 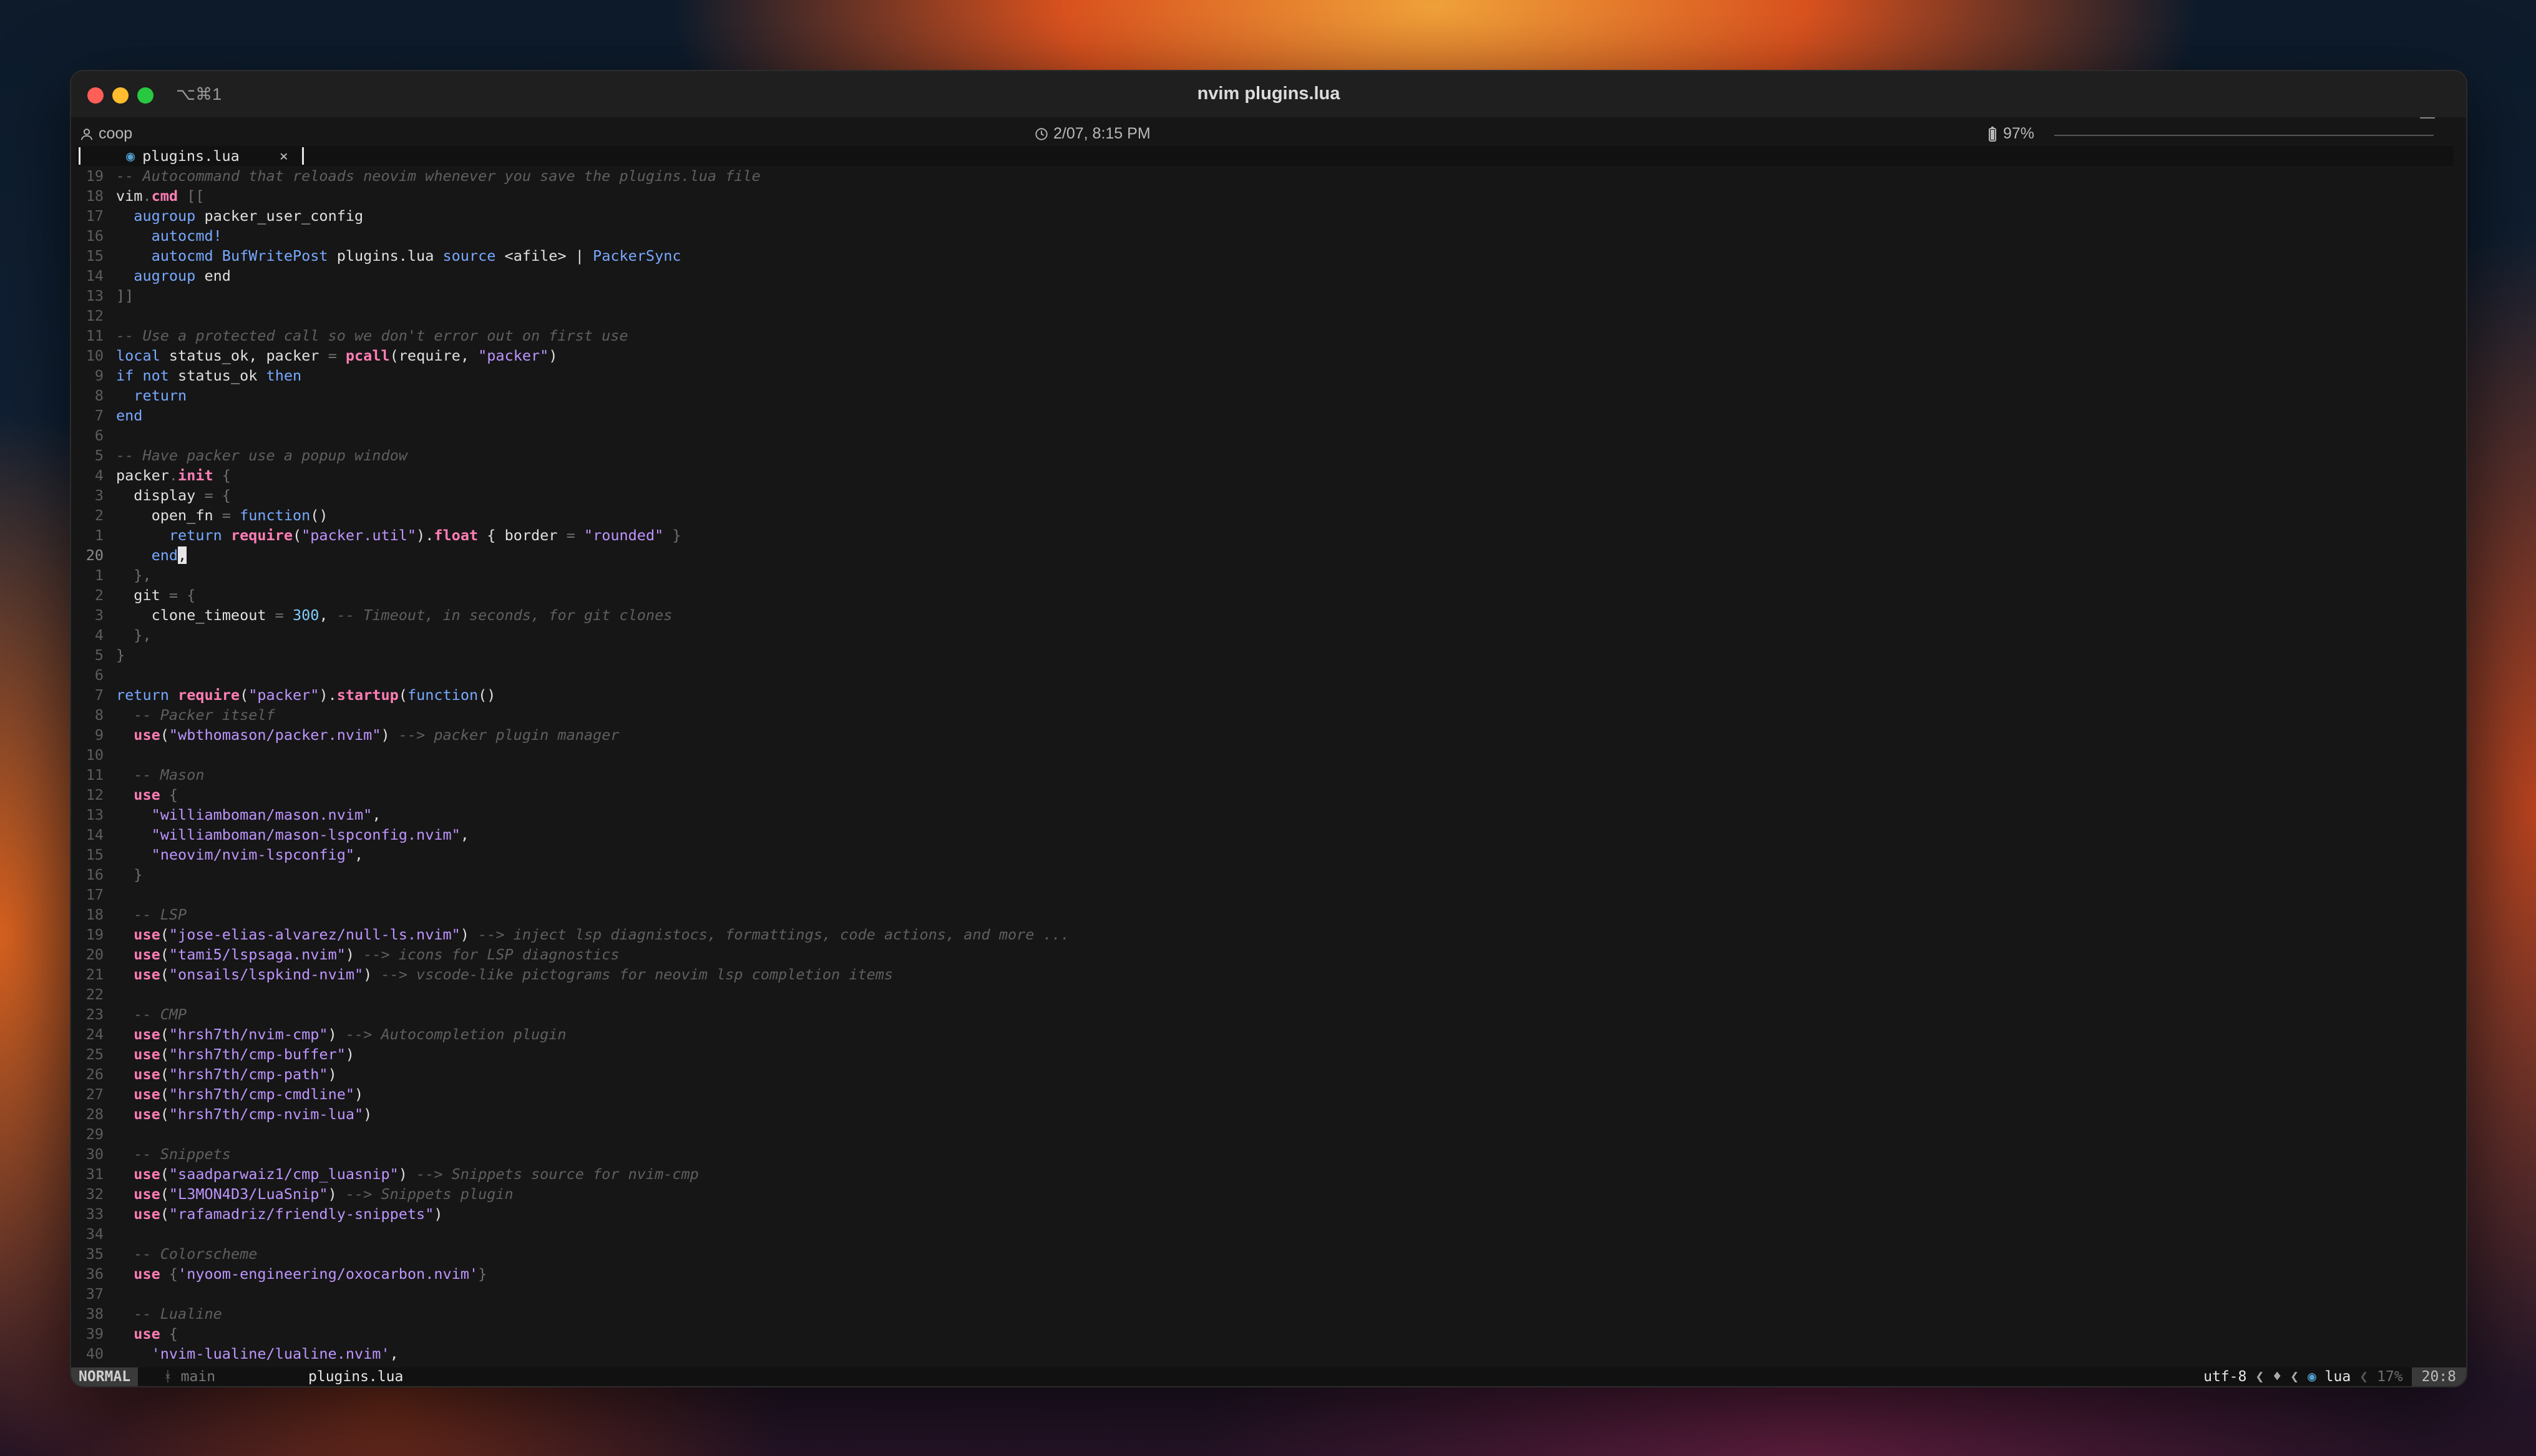 I want to click on line-number: 14, so click(x=95, y=834).